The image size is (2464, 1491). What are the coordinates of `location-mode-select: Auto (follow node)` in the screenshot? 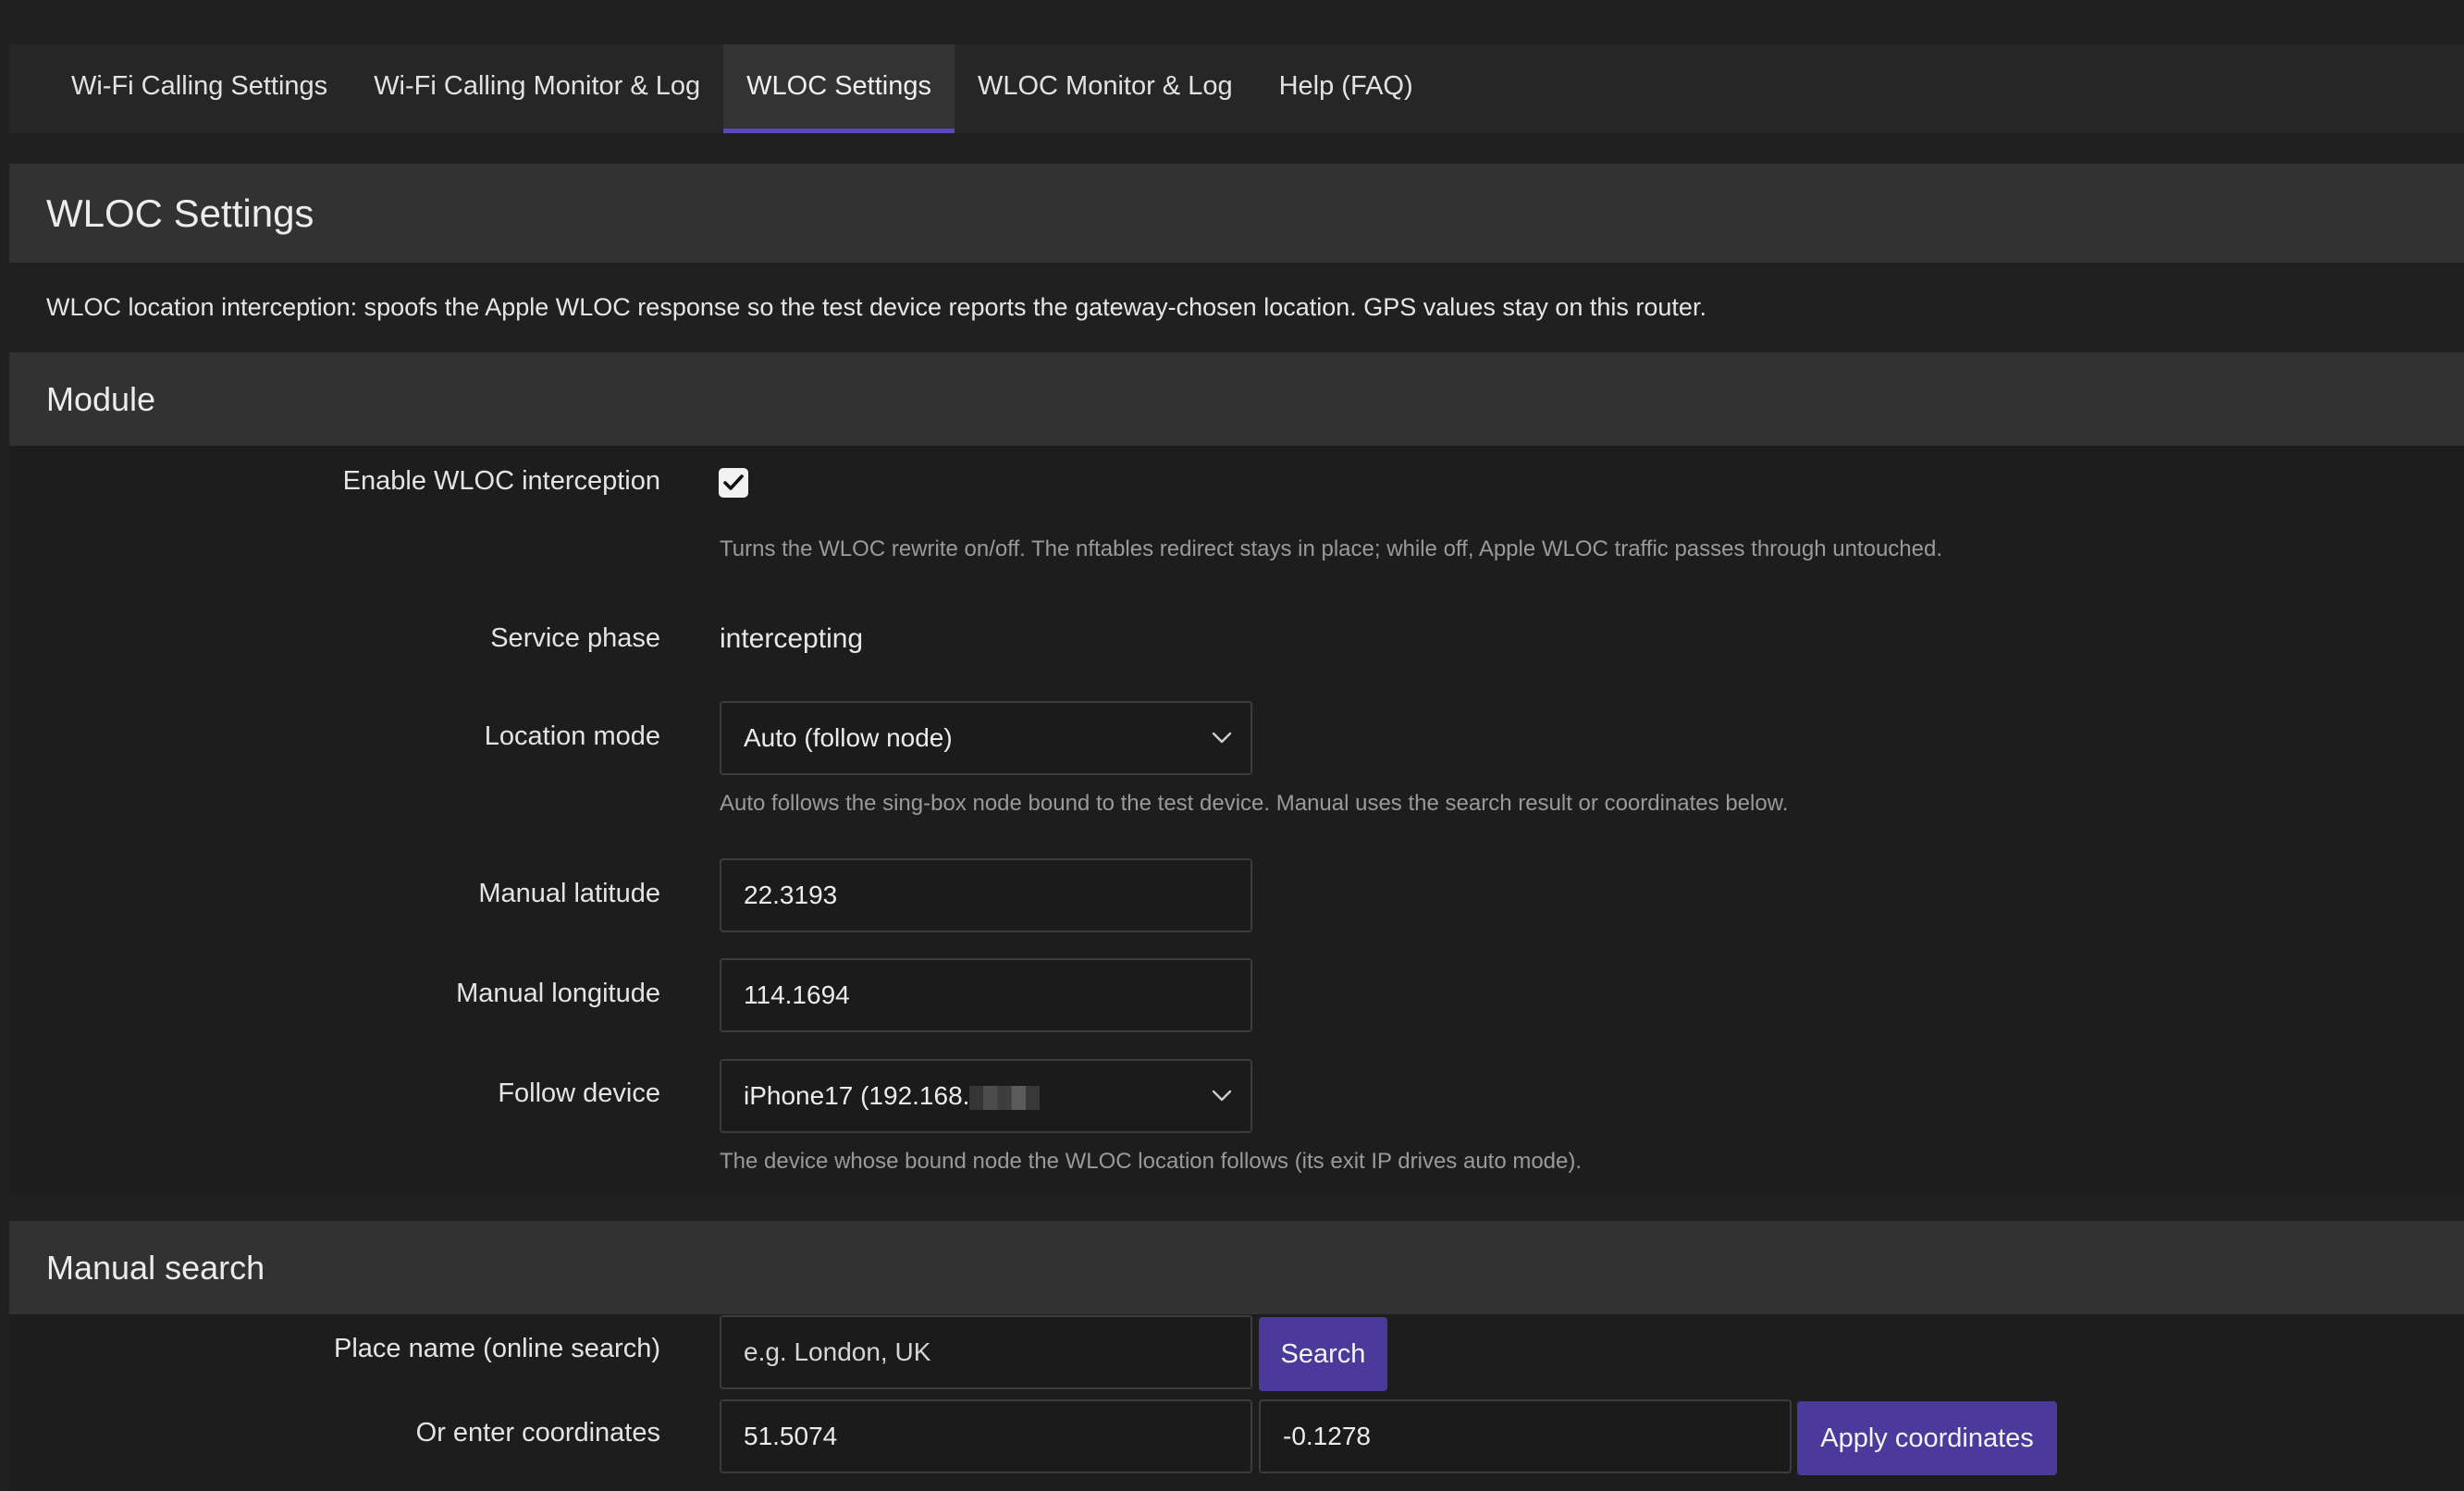 It's located at (986, 738).